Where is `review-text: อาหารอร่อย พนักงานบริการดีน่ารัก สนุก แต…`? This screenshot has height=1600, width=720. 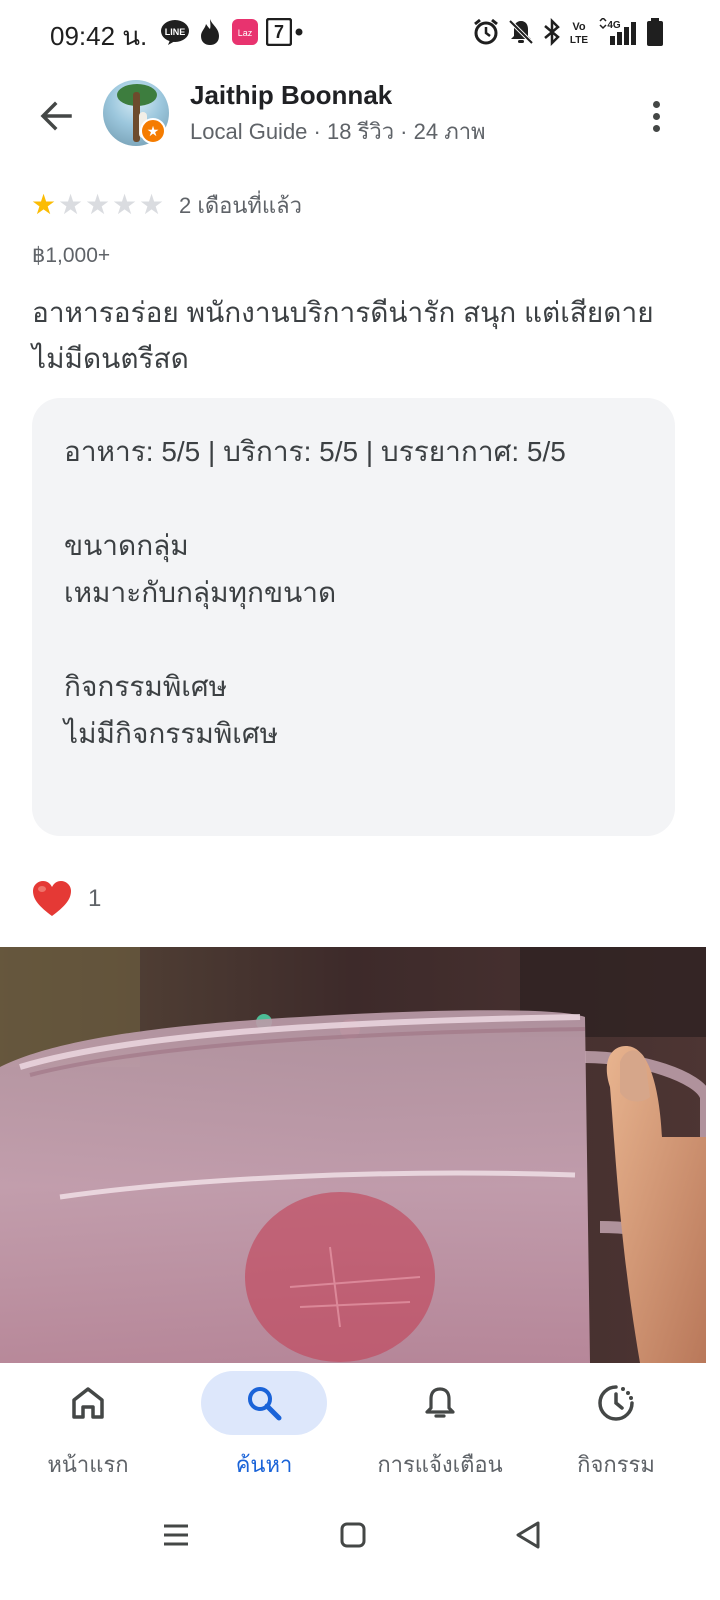 review-text: อาหารอร่อย พนักงานบริการดีน่ารัก สนุก แต… is located at coordinates (343, 335).